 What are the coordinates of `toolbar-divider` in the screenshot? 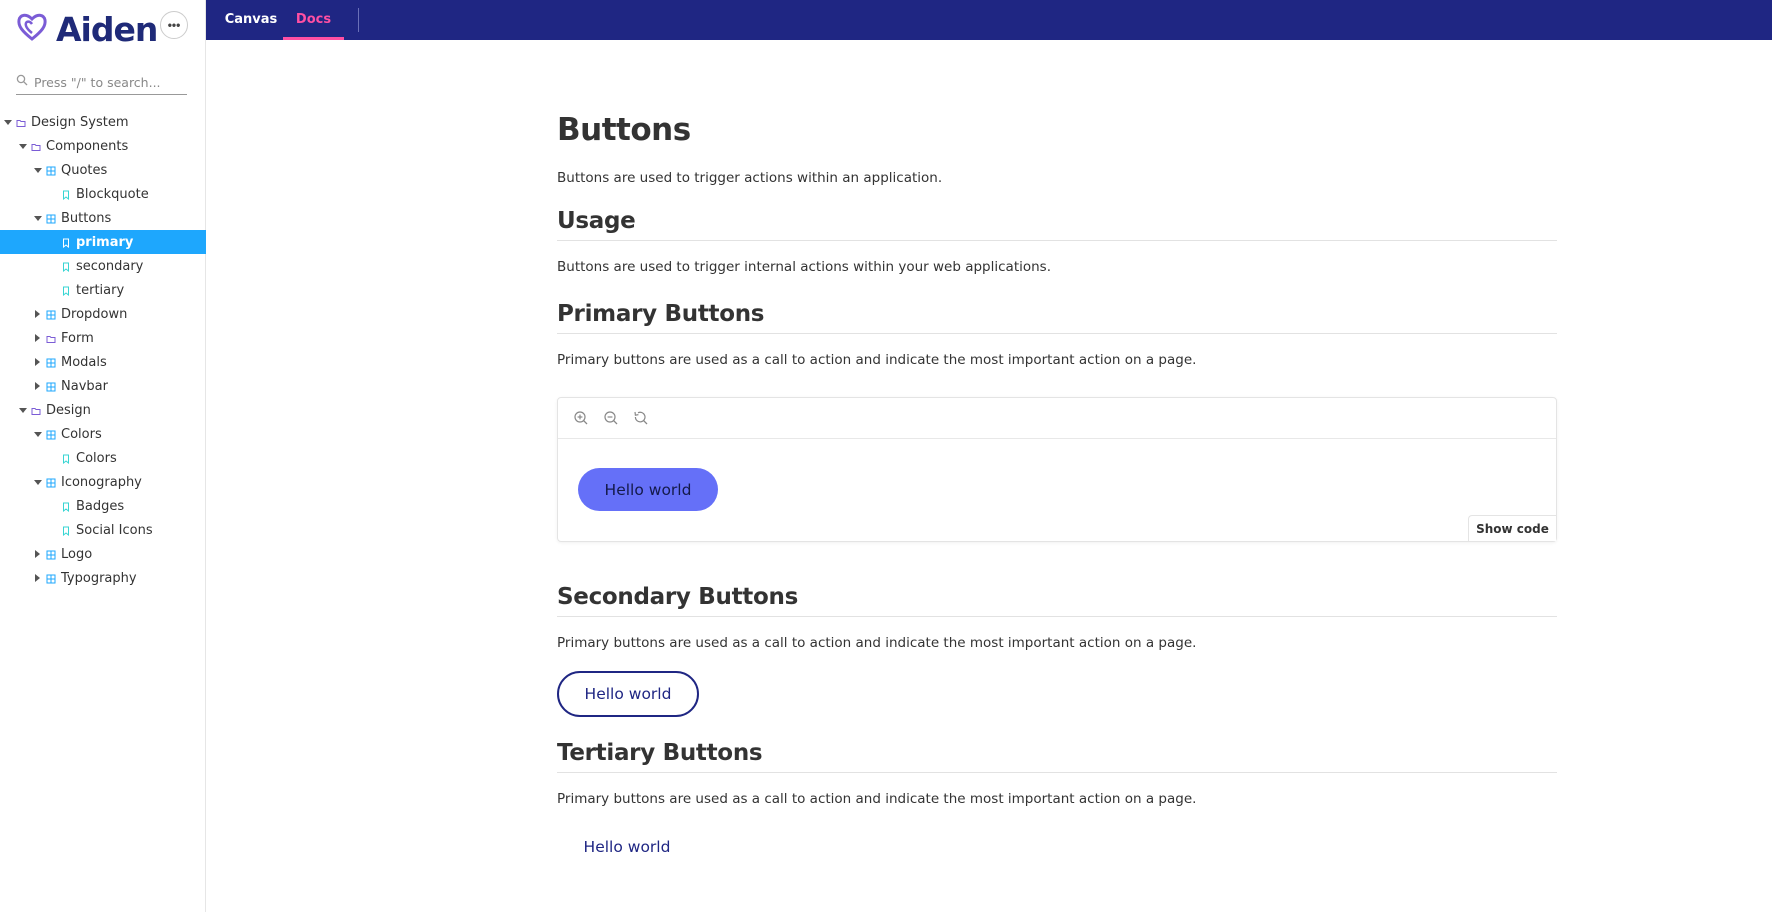 It's located at (358, 20).